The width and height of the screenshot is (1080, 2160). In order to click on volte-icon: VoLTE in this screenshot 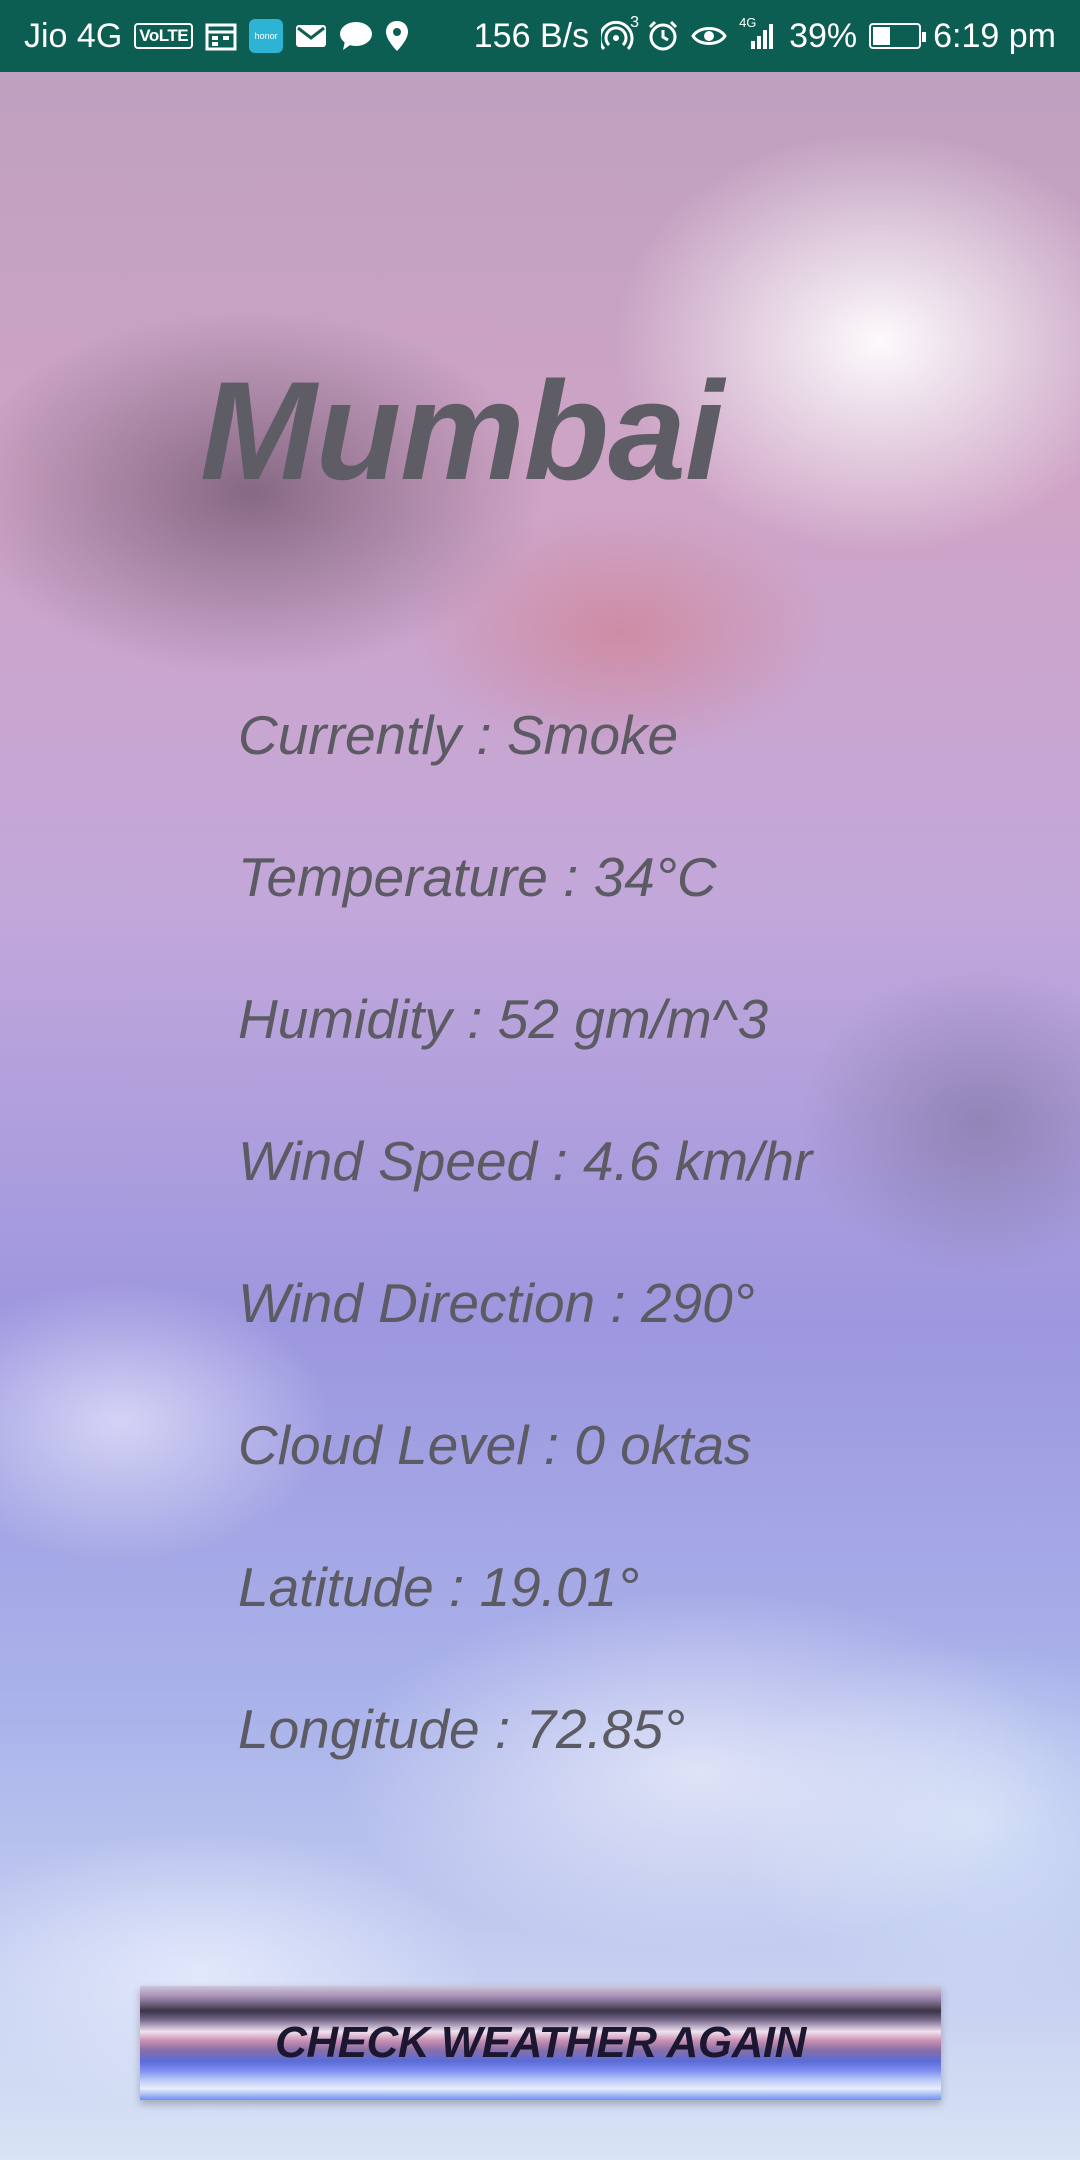, I will do `click(164, 36)`.